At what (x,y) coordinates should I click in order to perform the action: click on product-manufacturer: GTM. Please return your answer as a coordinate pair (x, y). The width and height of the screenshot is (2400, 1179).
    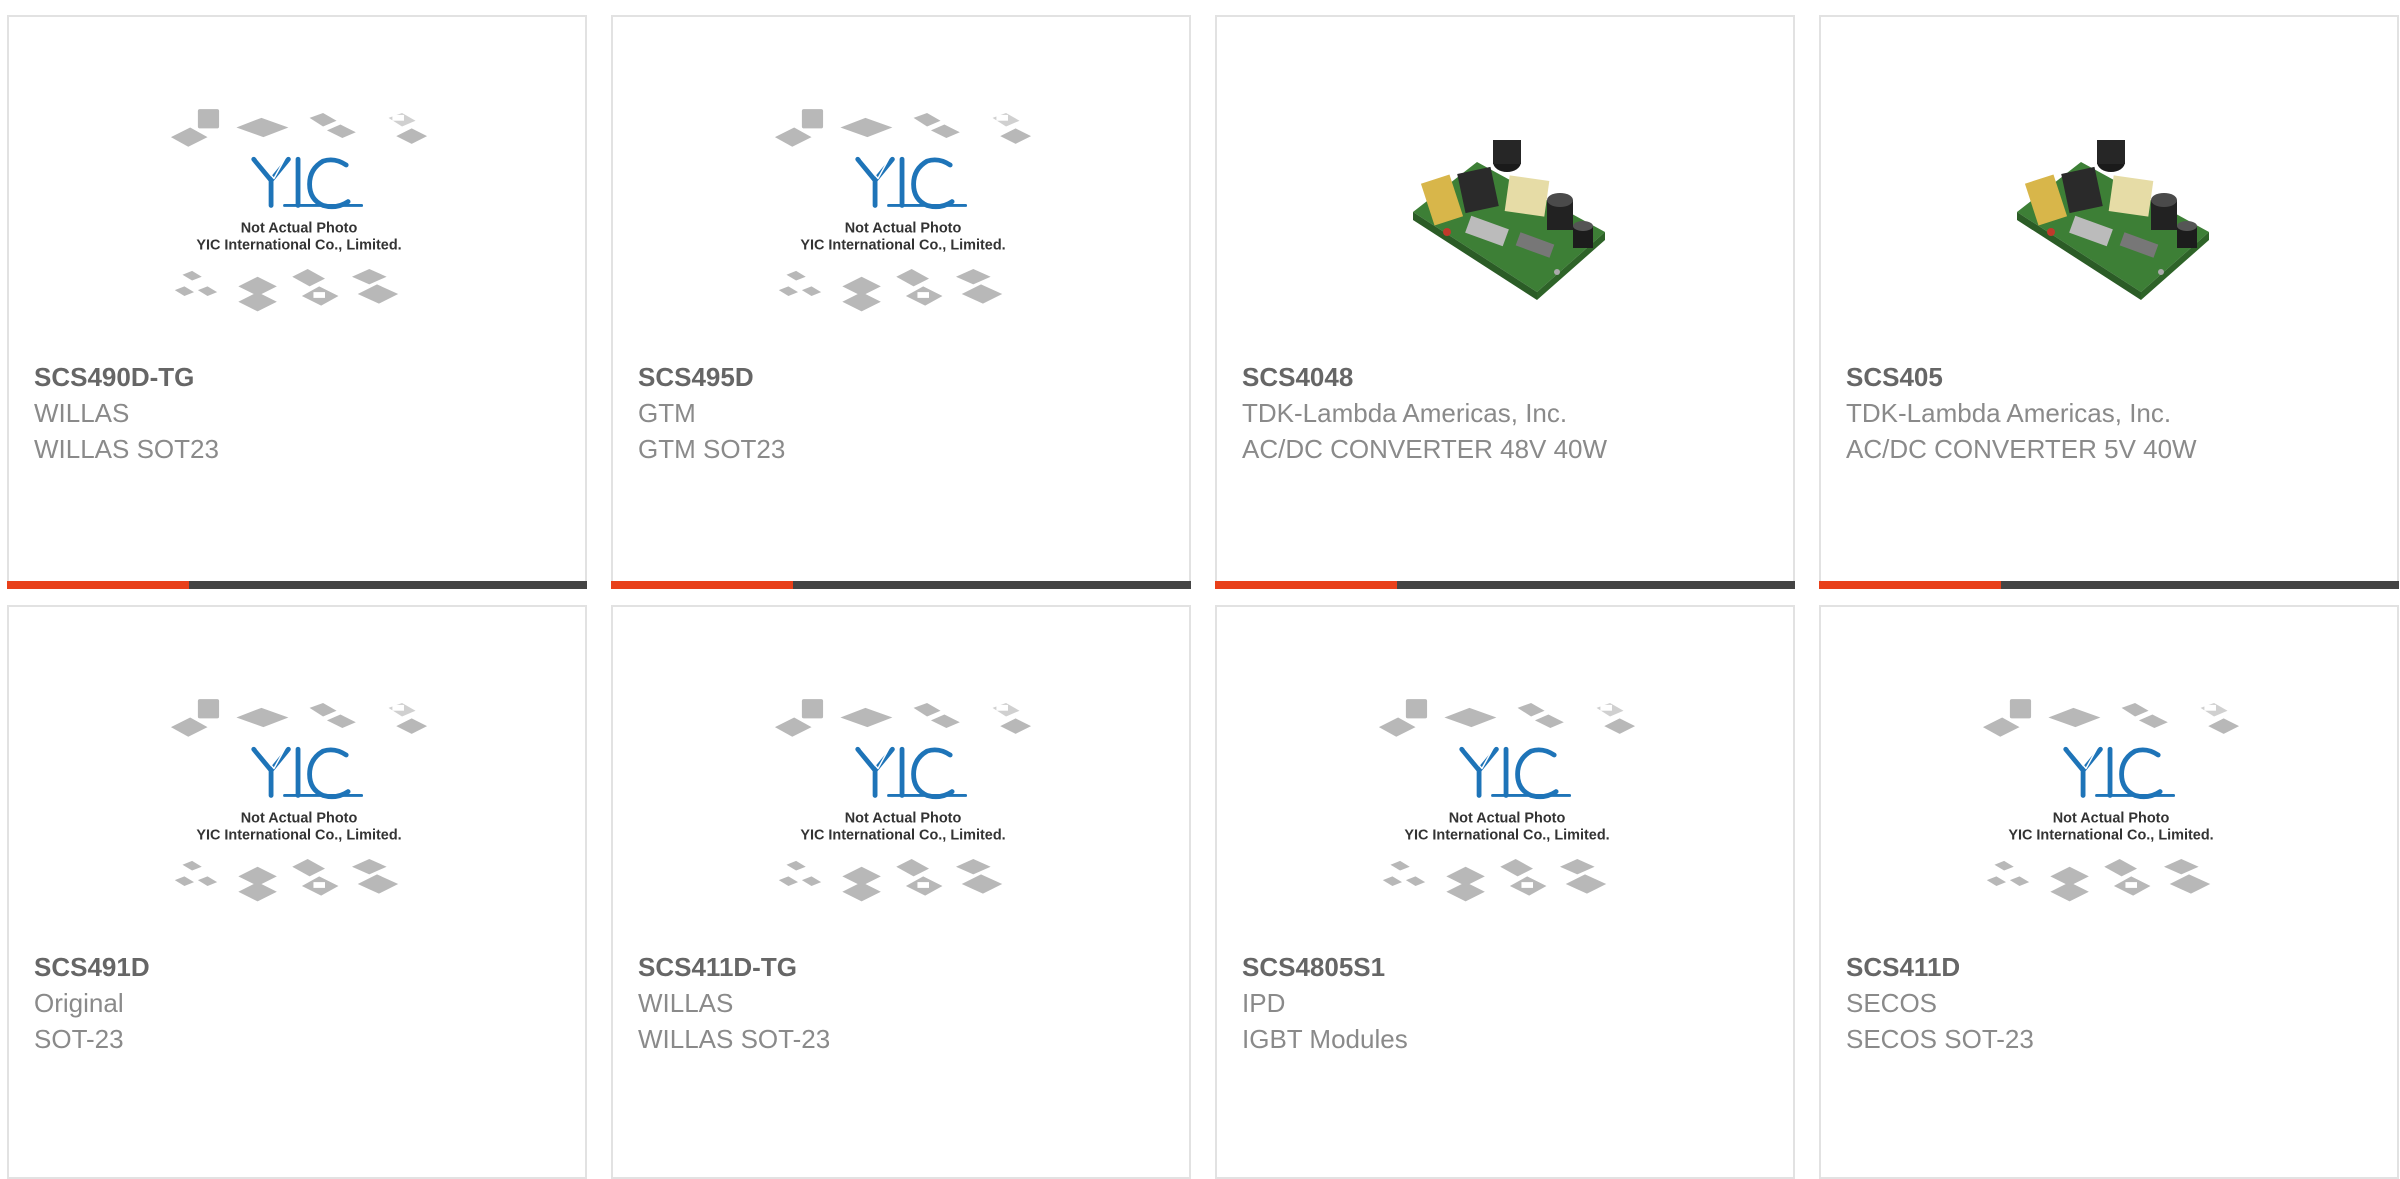
    Looking at the image, I should click on (667, 413).